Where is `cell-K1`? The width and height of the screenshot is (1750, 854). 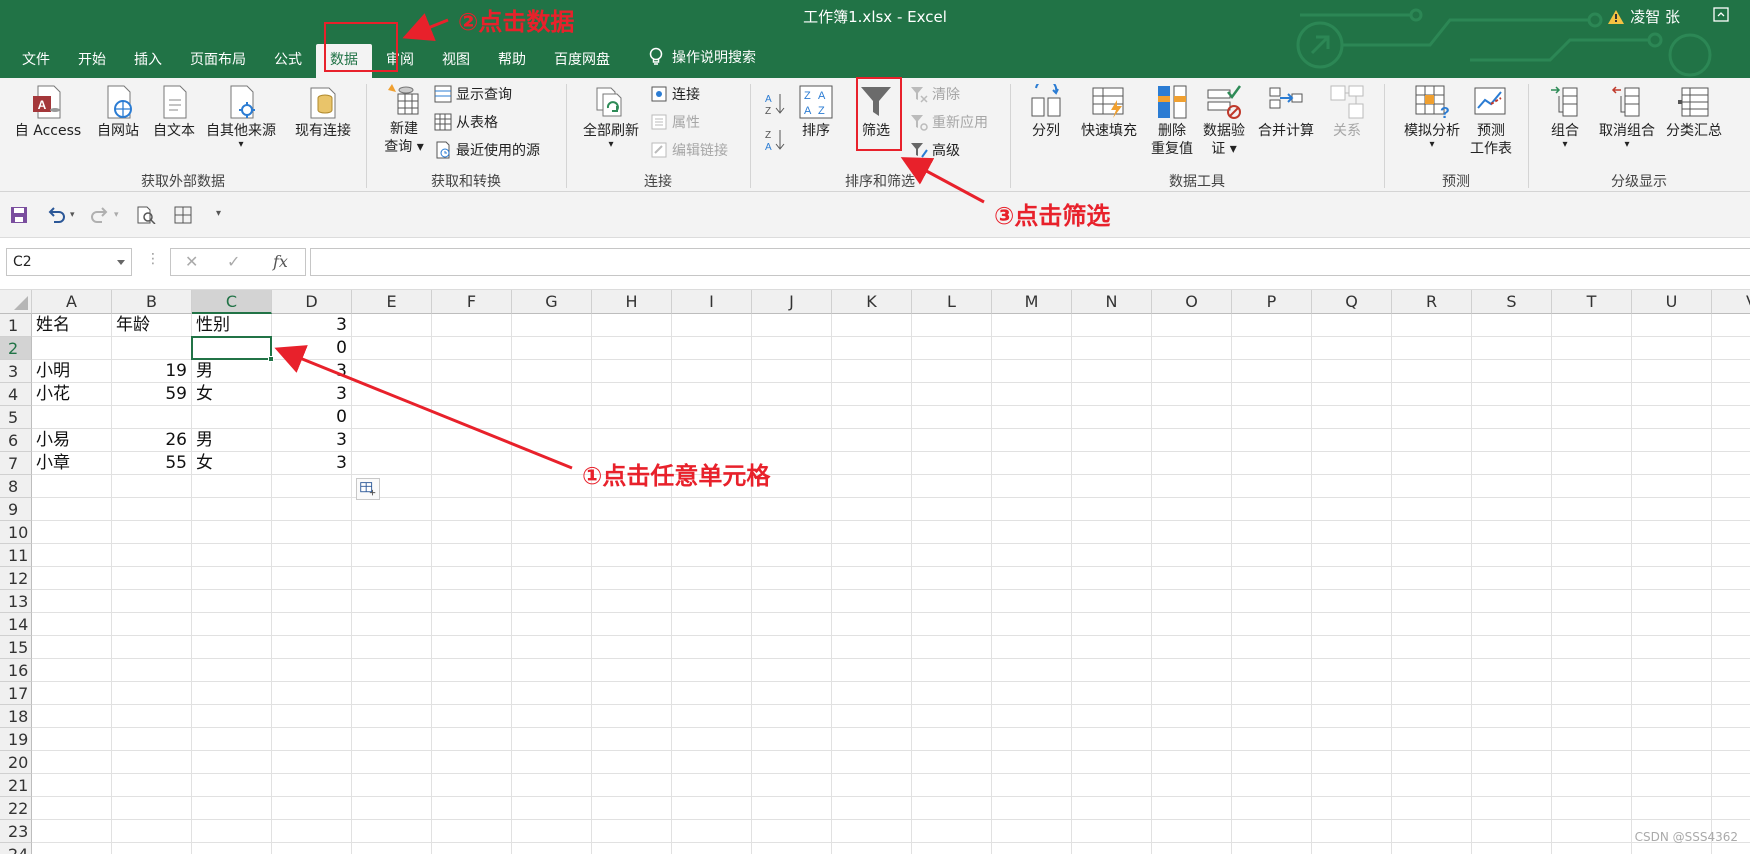 cell-K1 is located at coordinates (872, 325).